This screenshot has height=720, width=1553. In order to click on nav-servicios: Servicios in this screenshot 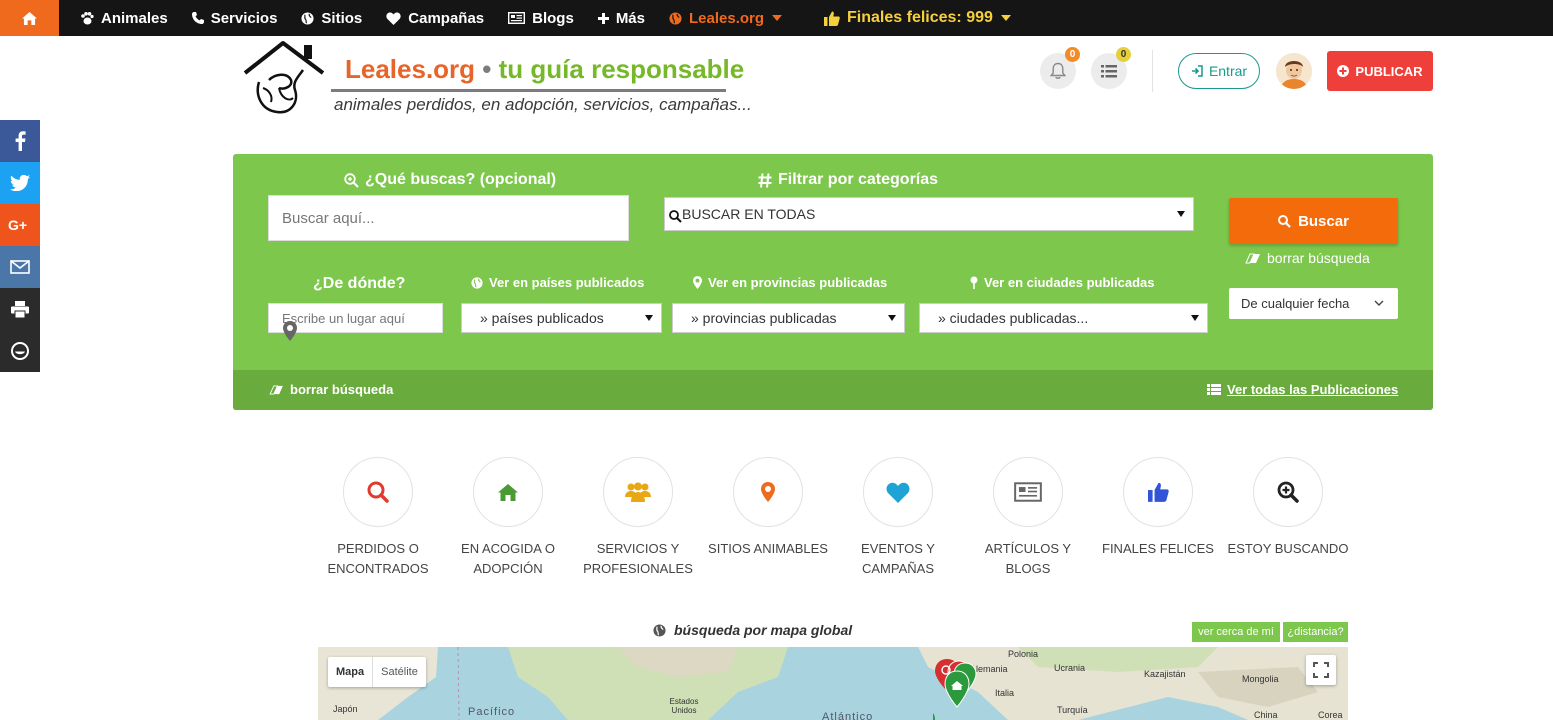, I will do `click(234, 18)`.